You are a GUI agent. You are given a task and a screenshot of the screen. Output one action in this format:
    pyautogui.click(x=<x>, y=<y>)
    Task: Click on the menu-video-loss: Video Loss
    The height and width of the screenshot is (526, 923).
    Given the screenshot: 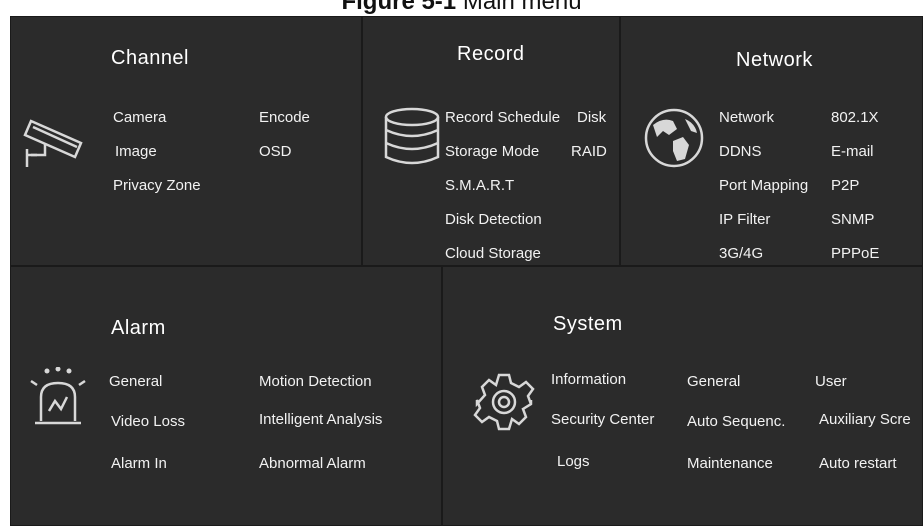 What is the action you would take?
    pyautogui.click(x=148, y=421)
    